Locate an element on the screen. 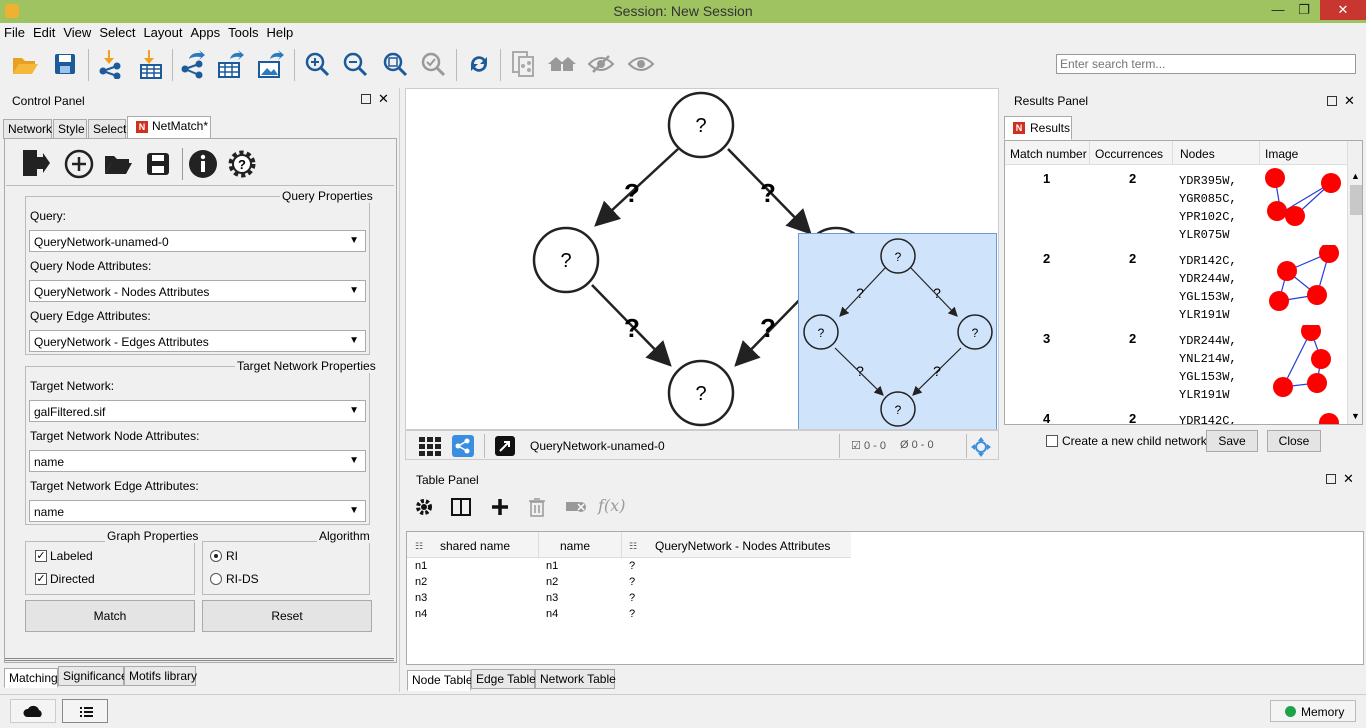 The height and width of the screenshot is (728, 1366). menu-select: Select is located at coordinates (117, 31).